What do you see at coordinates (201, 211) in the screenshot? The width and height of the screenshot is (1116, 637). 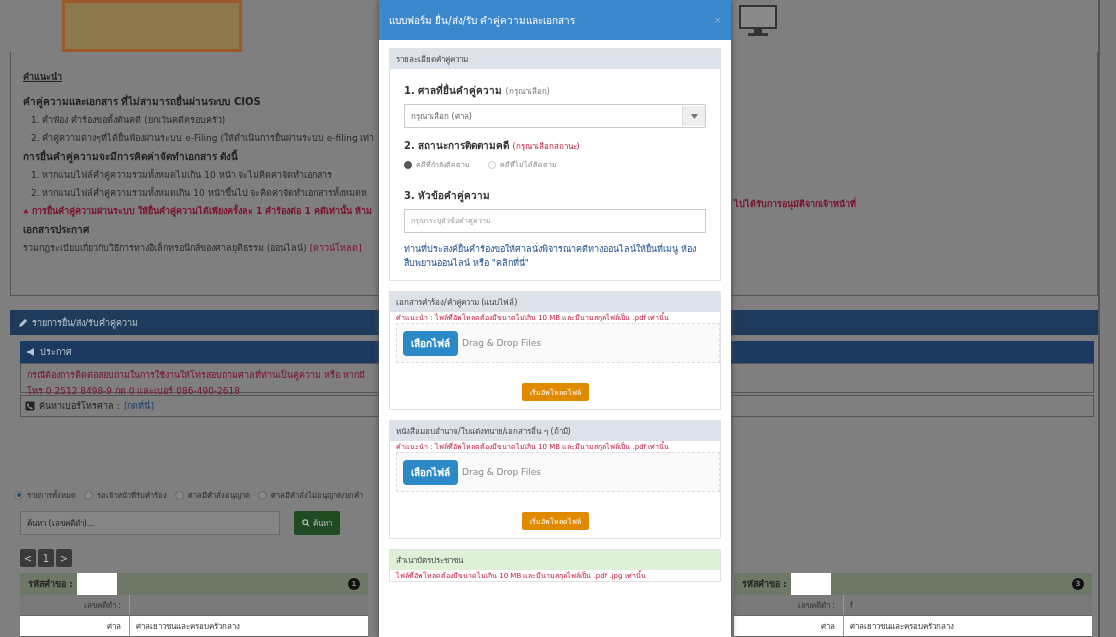 I see `warning-text: การยื่นคำคู่ความผ่านระบบ ให้ยื่นคำคู่ความได้เพียงครั้งละ 1 คำร้องต่อ 1 คดีเท่านั้น ห้าม` at bounding box center [201, 211].